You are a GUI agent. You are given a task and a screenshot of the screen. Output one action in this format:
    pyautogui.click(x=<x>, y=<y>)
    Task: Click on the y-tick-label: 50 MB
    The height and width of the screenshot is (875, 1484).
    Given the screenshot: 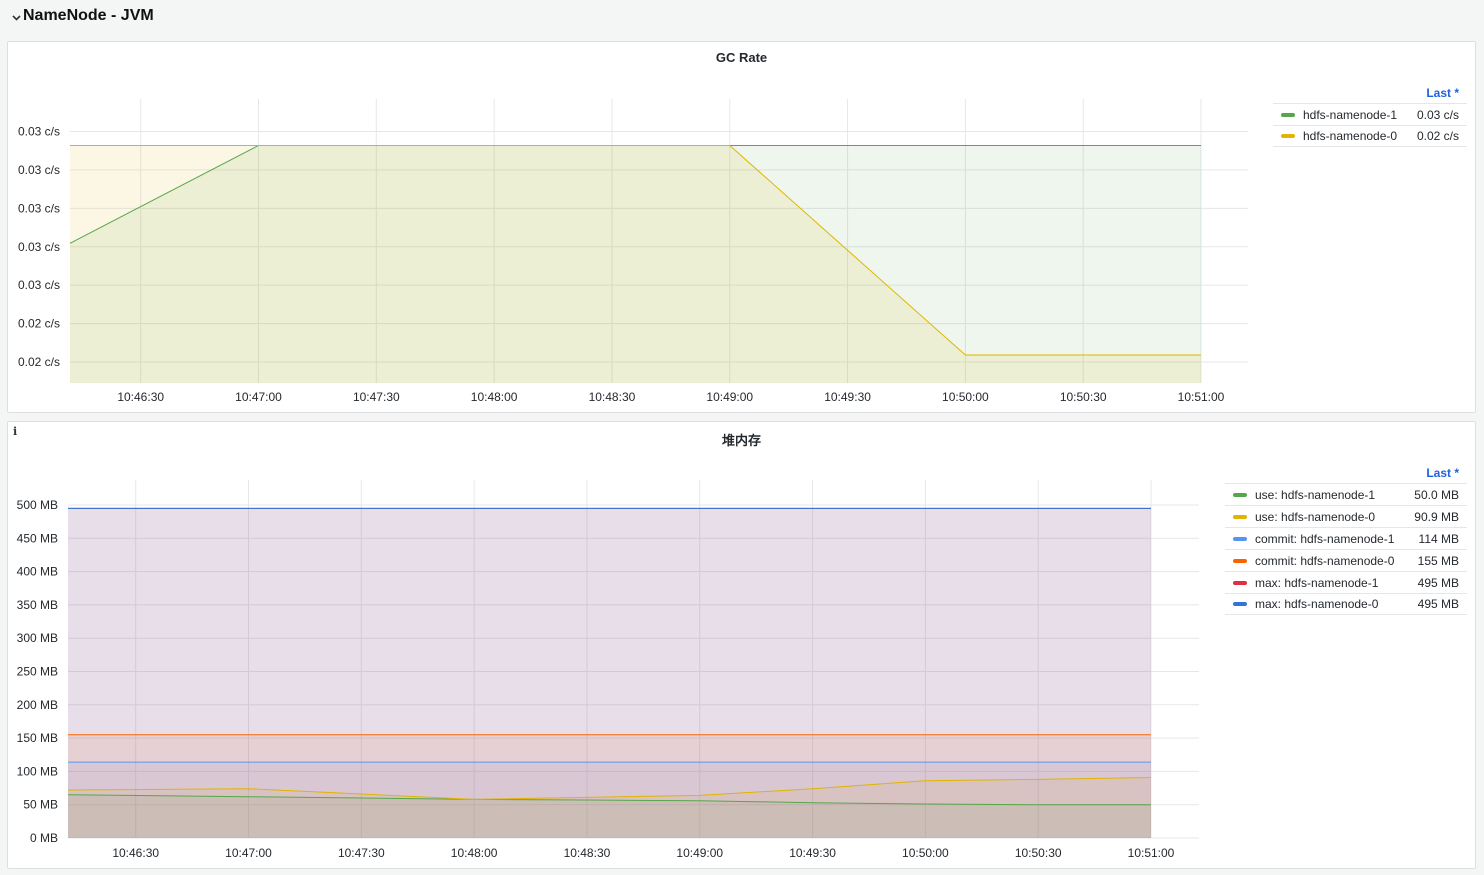 What is the action you would take?
    pyautogui.click(x=40, y=805)
    